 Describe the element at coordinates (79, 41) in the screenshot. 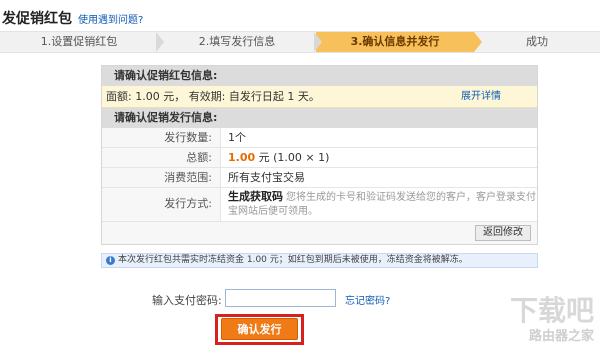

I see `step-1: 1.设置促销红包` at that location.